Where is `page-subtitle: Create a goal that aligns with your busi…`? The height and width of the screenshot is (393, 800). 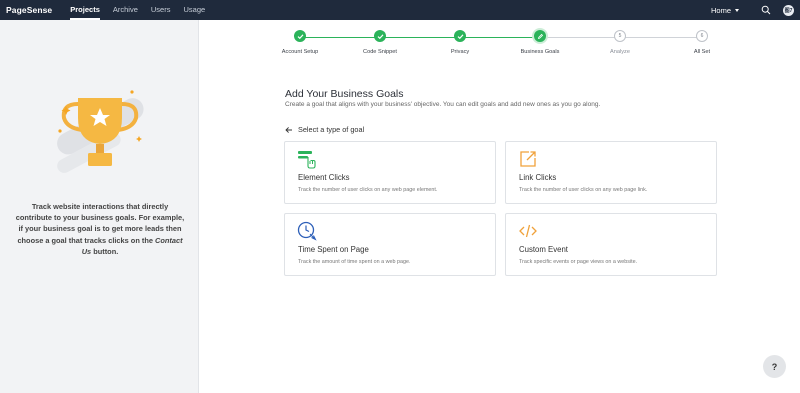
page-subtitle: Create a goal that aligns with your busi… is located at coordinates (443, 104).